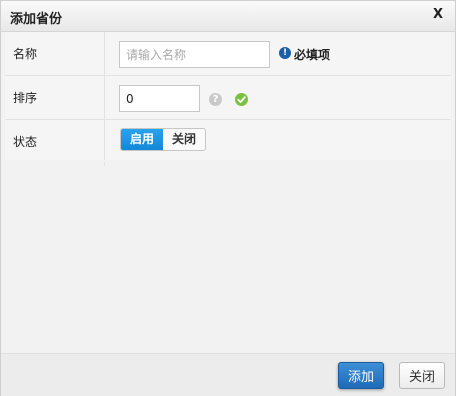  What do you see at coordinates (278, 97) in the screenshot?
I see `value-cell: ?` at bounding box center [278, 97].